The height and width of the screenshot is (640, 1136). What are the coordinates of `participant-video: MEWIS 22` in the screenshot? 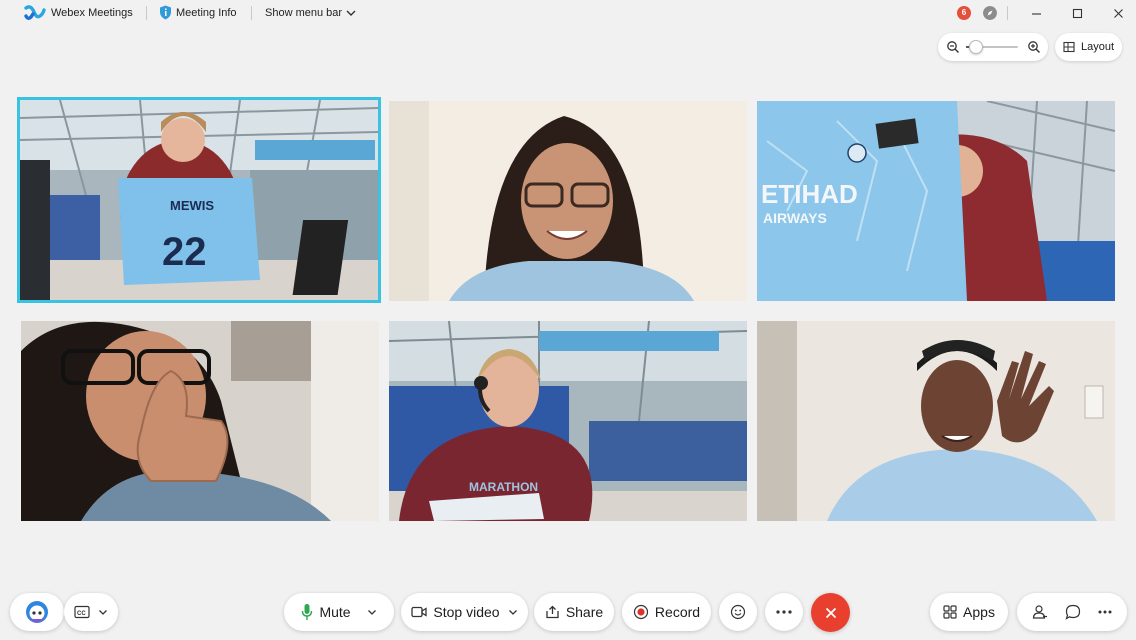 It's located at (199, 200).